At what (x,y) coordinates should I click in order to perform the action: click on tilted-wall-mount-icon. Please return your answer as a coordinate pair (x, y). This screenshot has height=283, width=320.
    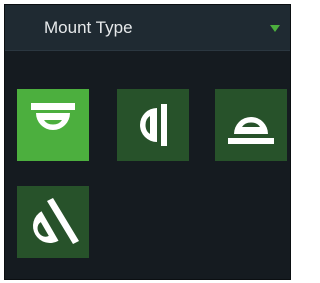
    Looking at the image, I should click on (56, 221).